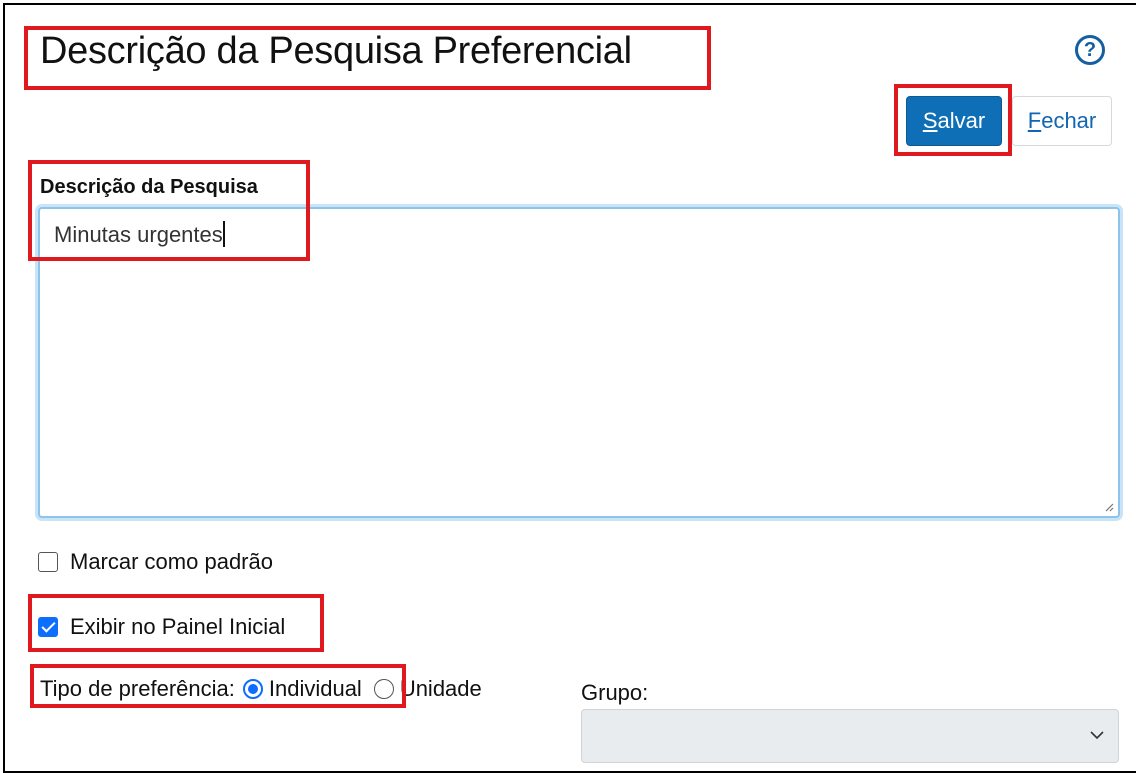  What do you see at coordinates (441, 689) in the screenshot?
I see `radio-unidade-label: Unidade` at bounding box center [441, 689].